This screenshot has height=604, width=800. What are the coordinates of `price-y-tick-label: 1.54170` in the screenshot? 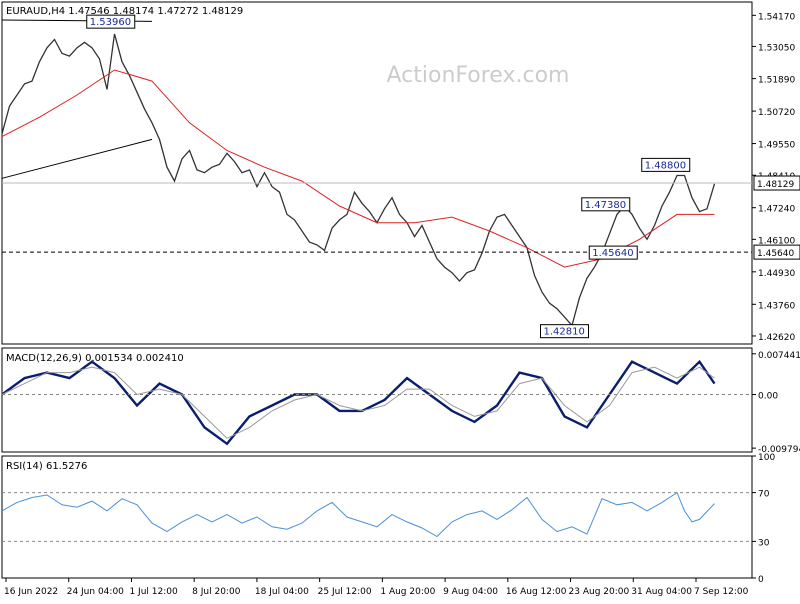 It's located at (776, 17).